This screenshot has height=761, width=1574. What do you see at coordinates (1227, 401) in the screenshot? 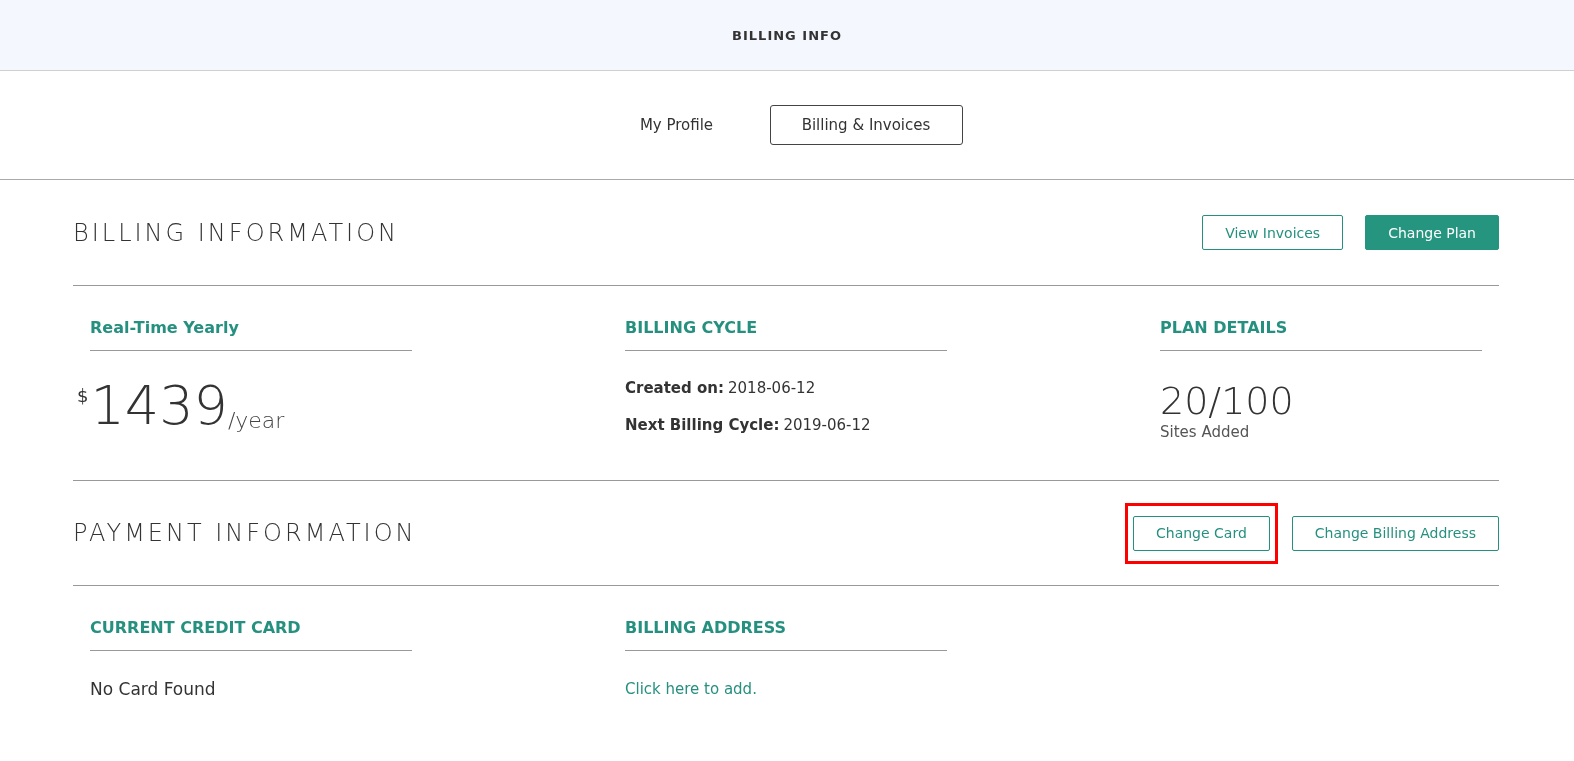
I see `stat-value: 20/100` at bounding box center [1227, 401].